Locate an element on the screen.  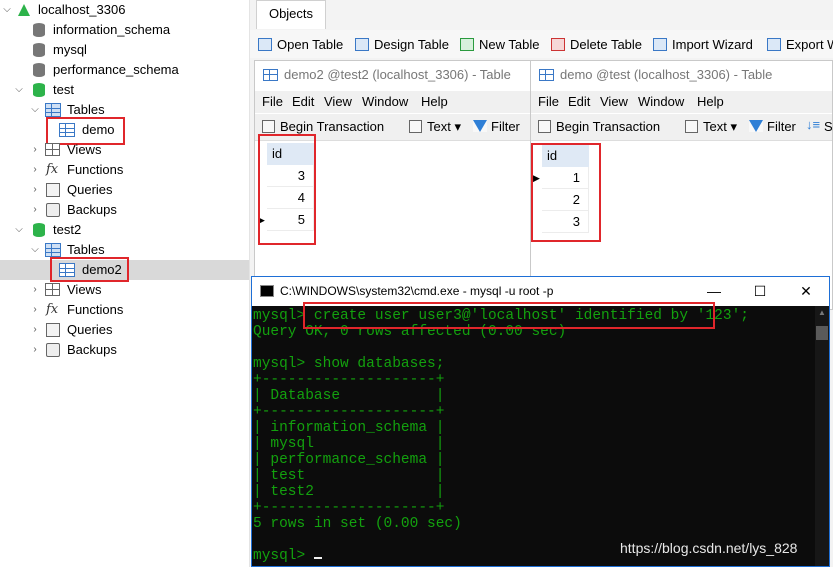
button-label: Sc is located at coordinates (828, 126).